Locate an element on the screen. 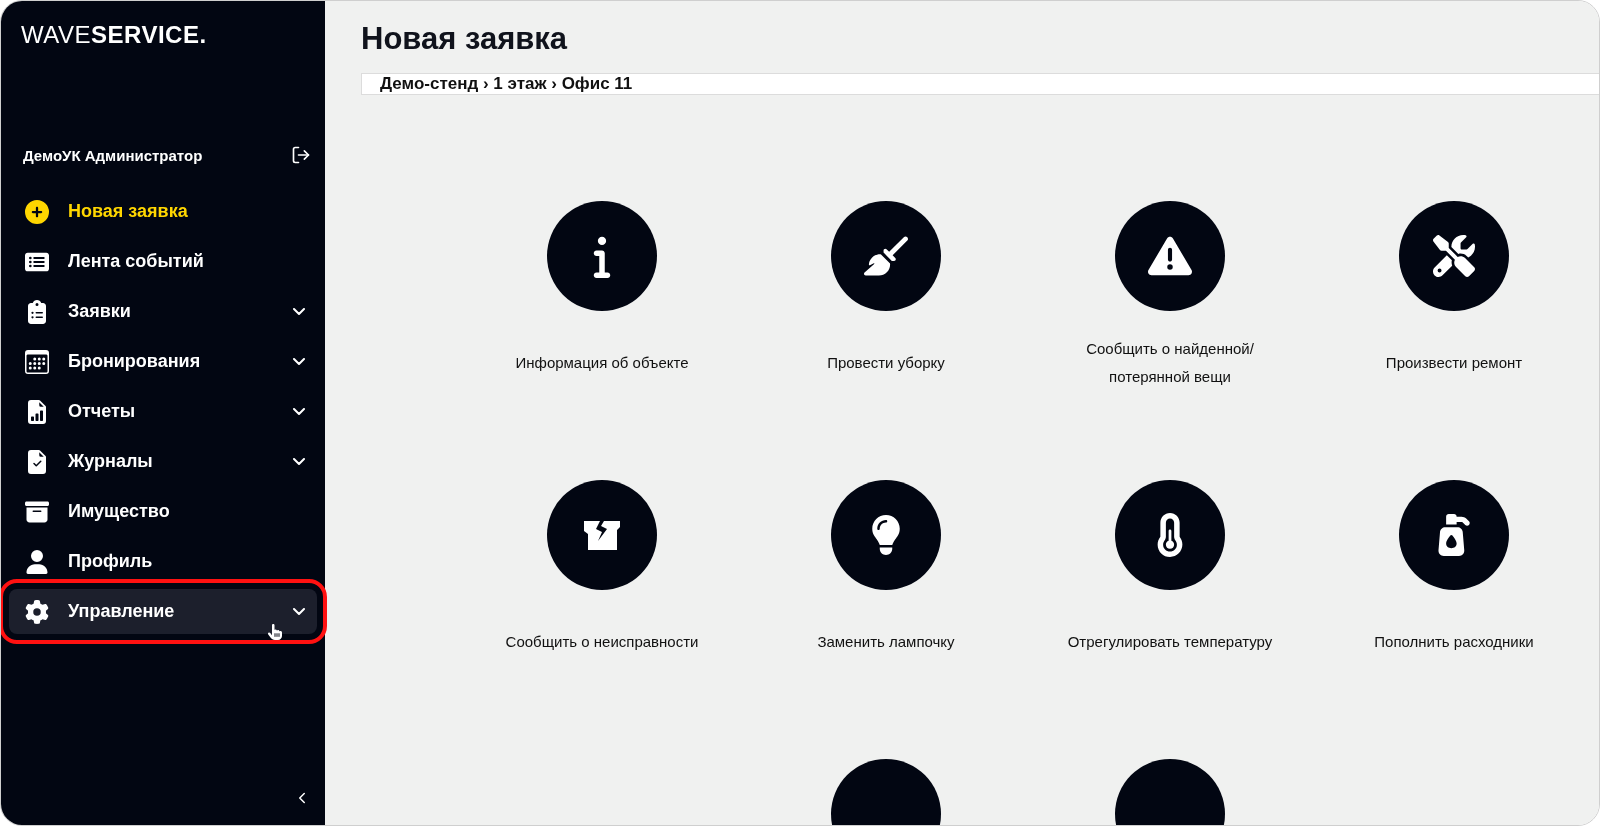  clipboard-list-icon is located at coordinates (37, 311).